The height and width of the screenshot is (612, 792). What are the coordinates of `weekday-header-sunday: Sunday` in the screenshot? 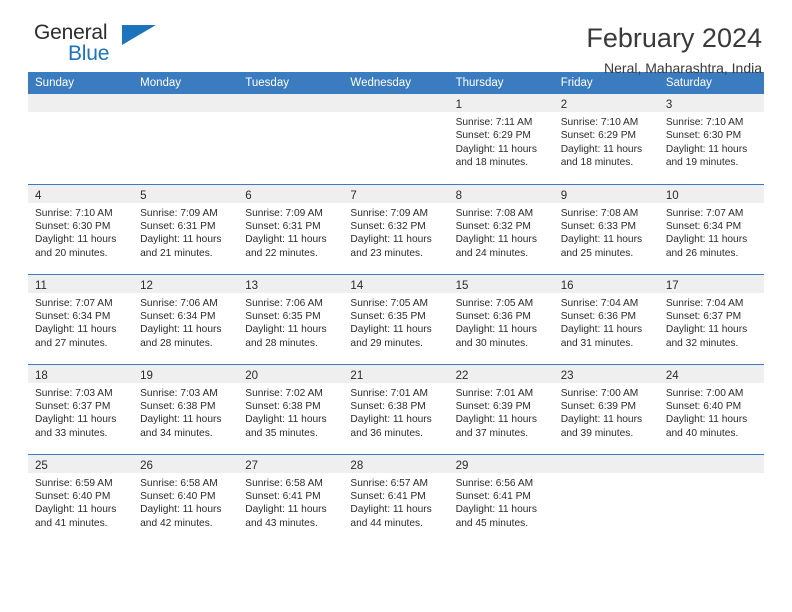 It's located at (81, 83).